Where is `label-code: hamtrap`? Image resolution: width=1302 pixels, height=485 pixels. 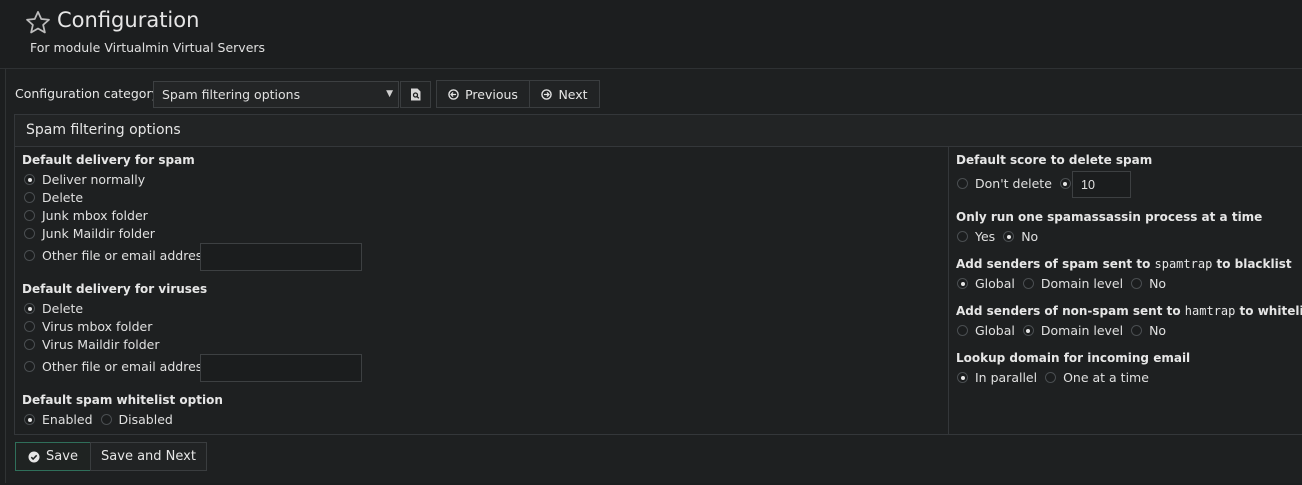 label-code: hamtrap is located at coordinates (1210, 311).